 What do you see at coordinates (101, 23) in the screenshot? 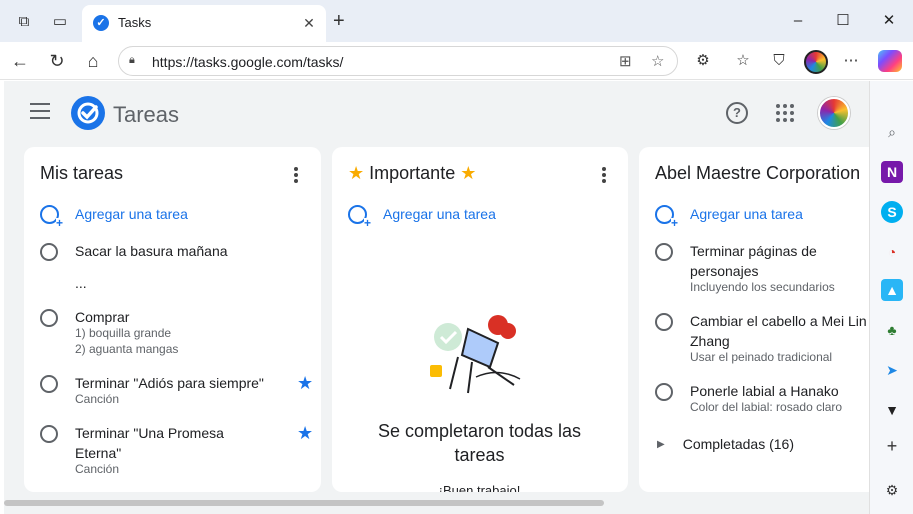
I see `check-circle-icon: ✓` at bounding box center [101, 23].